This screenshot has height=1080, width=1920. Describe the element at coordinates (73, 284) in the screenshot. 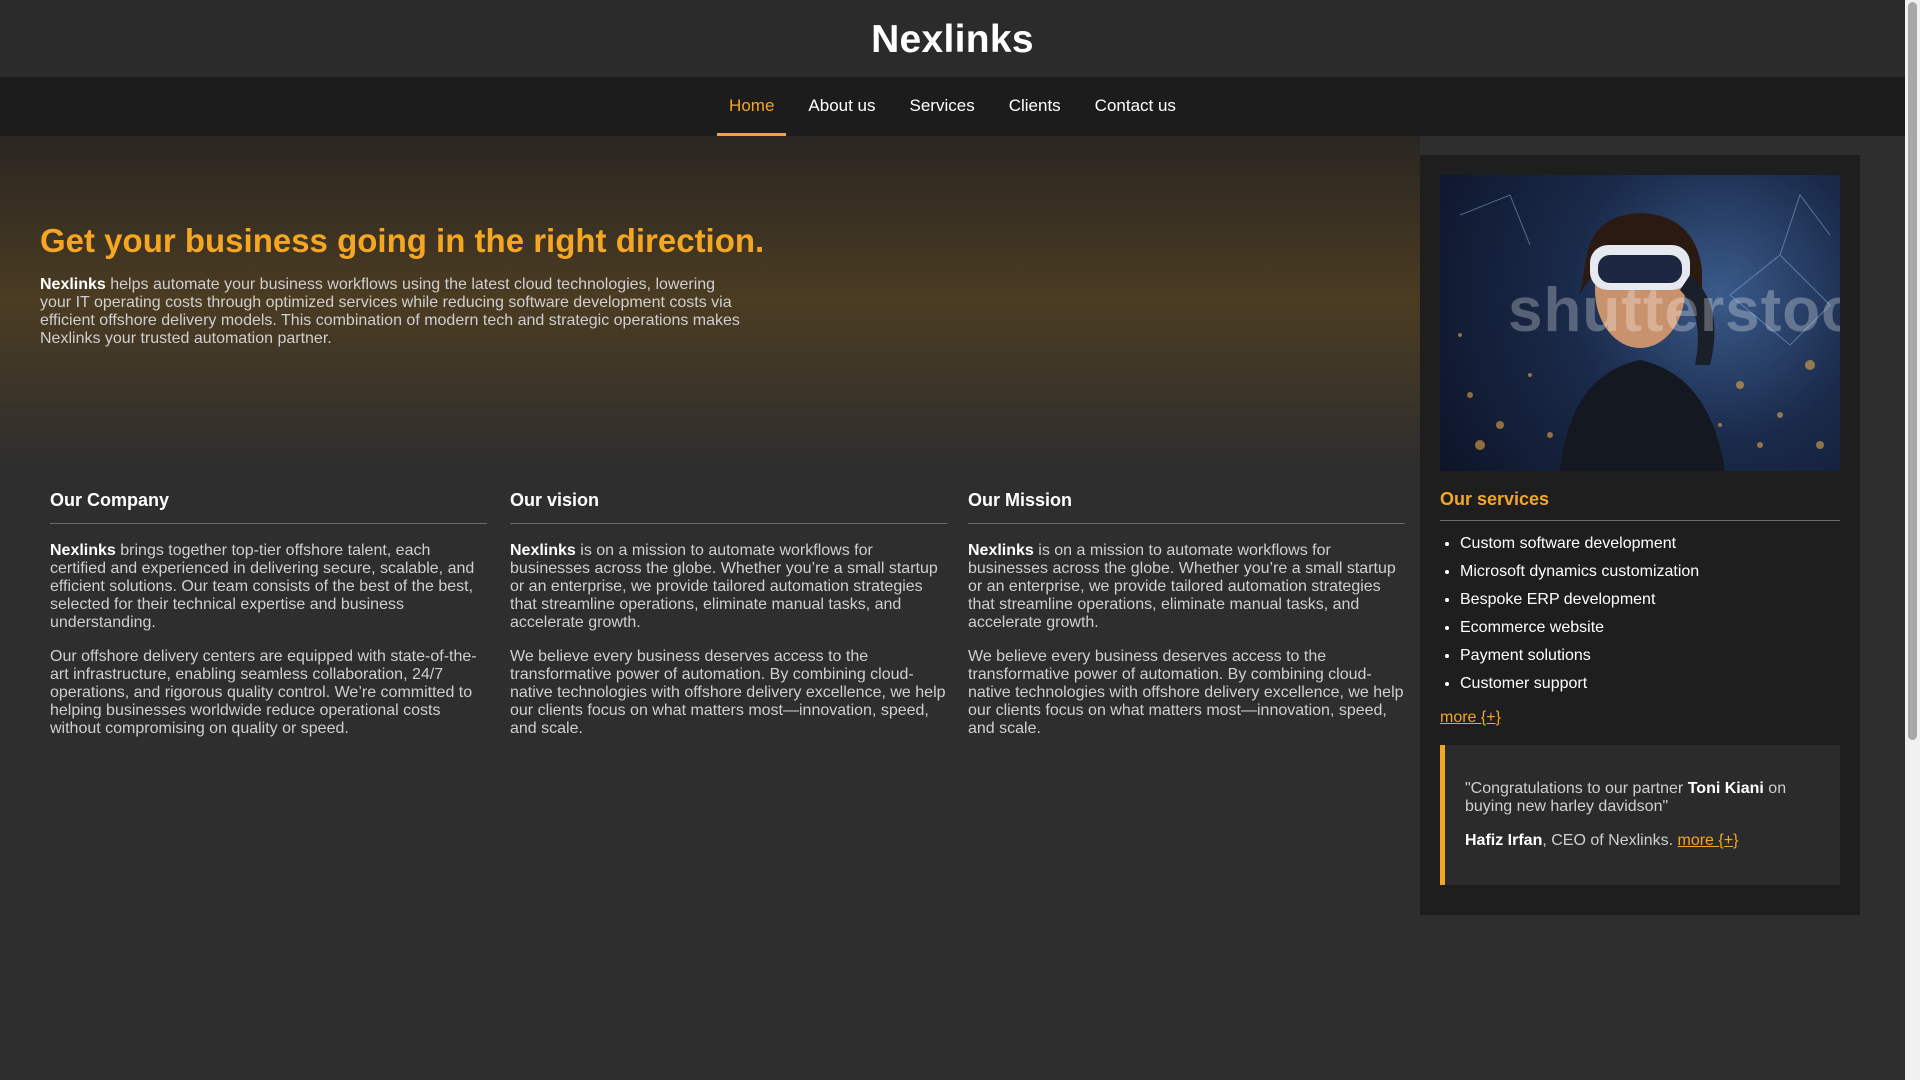

I see `hero-brand-bold: Nexlinks` at that location.